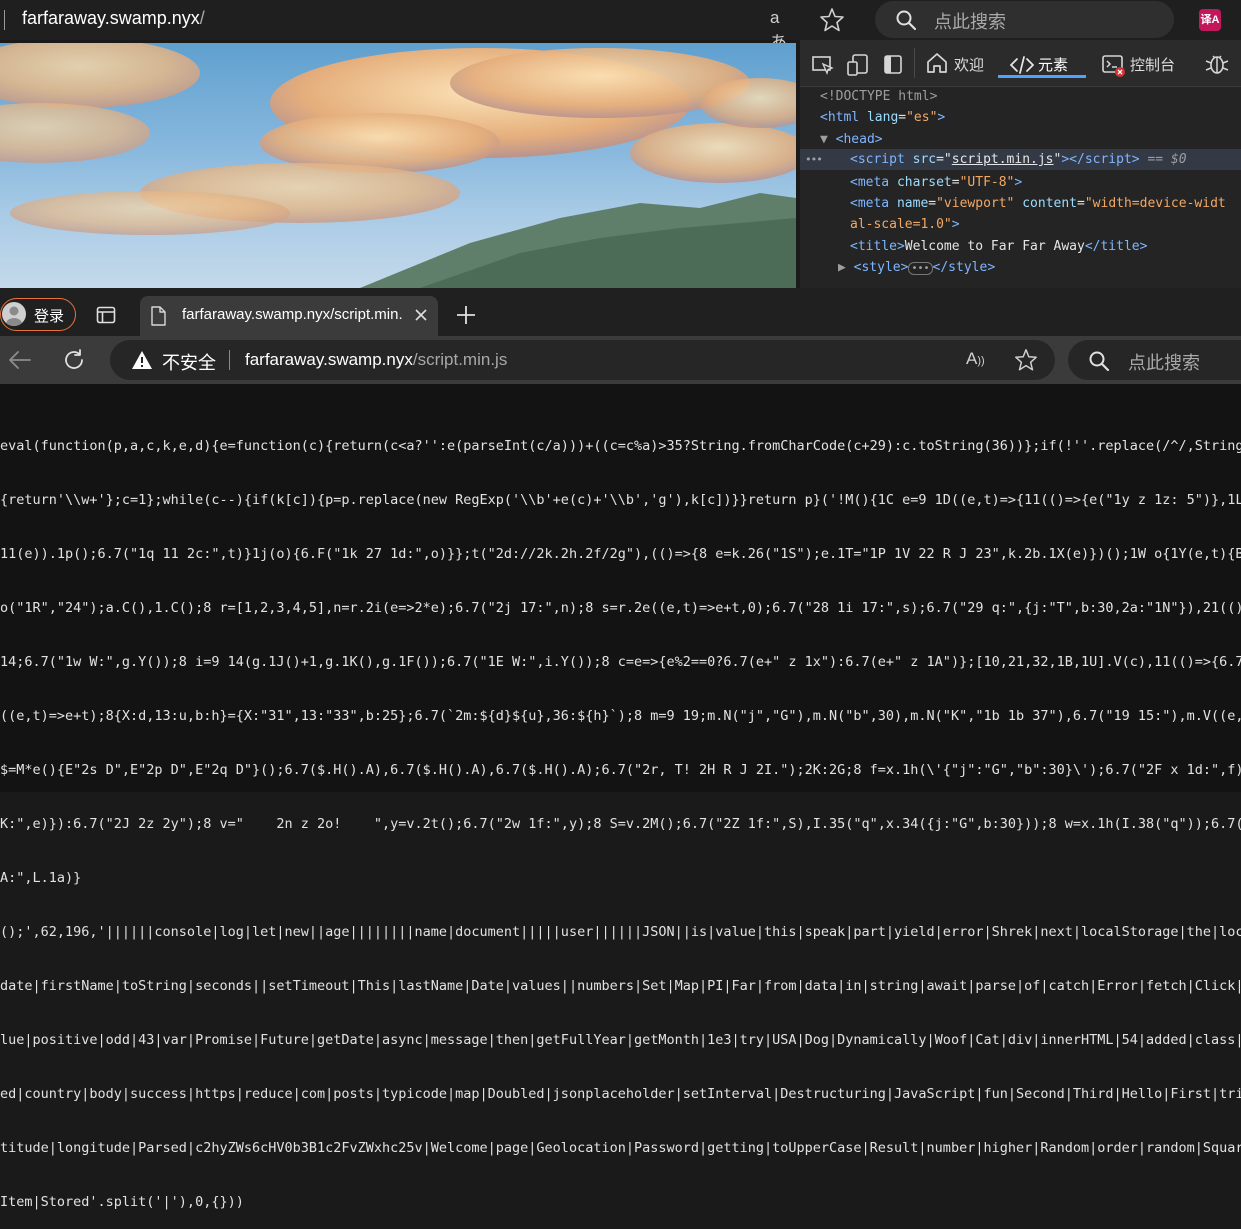 This screenshot has height=1229, width=1241. I want to click on toolbar-divider, so click(914, 63).